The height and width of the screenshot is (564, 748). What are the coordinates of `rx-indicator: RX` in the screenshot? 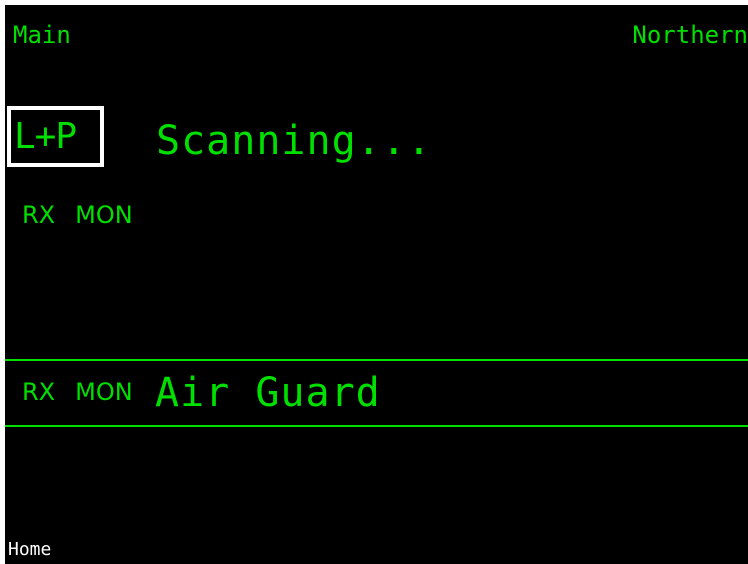 It's located at (39, 215).